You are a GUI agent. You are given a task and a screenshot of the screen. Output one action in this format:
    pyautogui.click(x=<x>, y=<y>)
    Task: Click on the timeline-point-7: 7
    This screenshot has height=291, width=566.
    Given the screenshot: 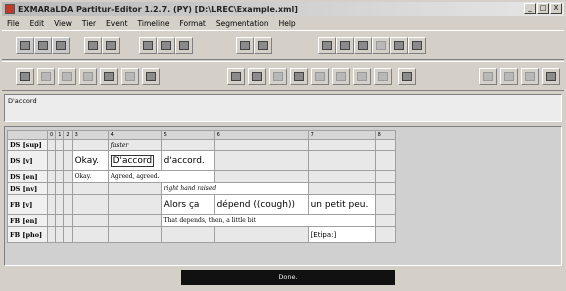 What is the action you would take?
    pyautogui.click(x=341, y=135)
    